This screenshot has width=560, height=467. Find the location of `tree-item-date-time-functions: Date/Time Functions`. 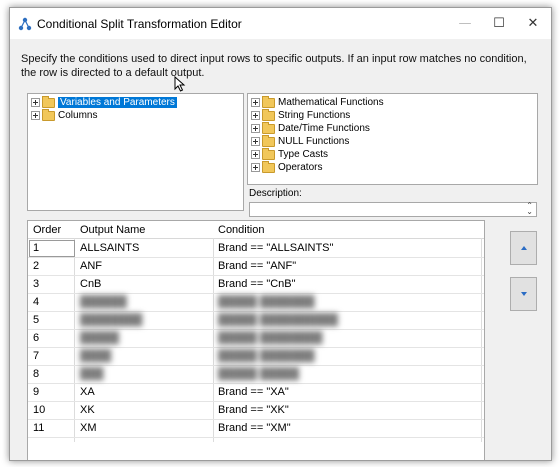

tree-item-date-time-functions: Date/Time Functions is located at coordinates (317, 128).